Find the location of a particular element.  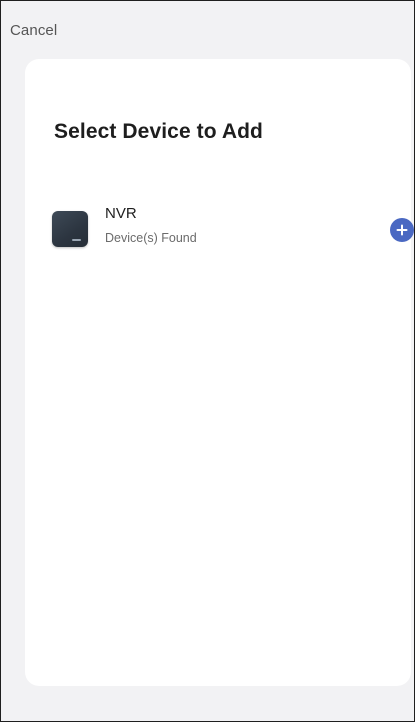

device-led-indicator is located at coordinates (76, 240).